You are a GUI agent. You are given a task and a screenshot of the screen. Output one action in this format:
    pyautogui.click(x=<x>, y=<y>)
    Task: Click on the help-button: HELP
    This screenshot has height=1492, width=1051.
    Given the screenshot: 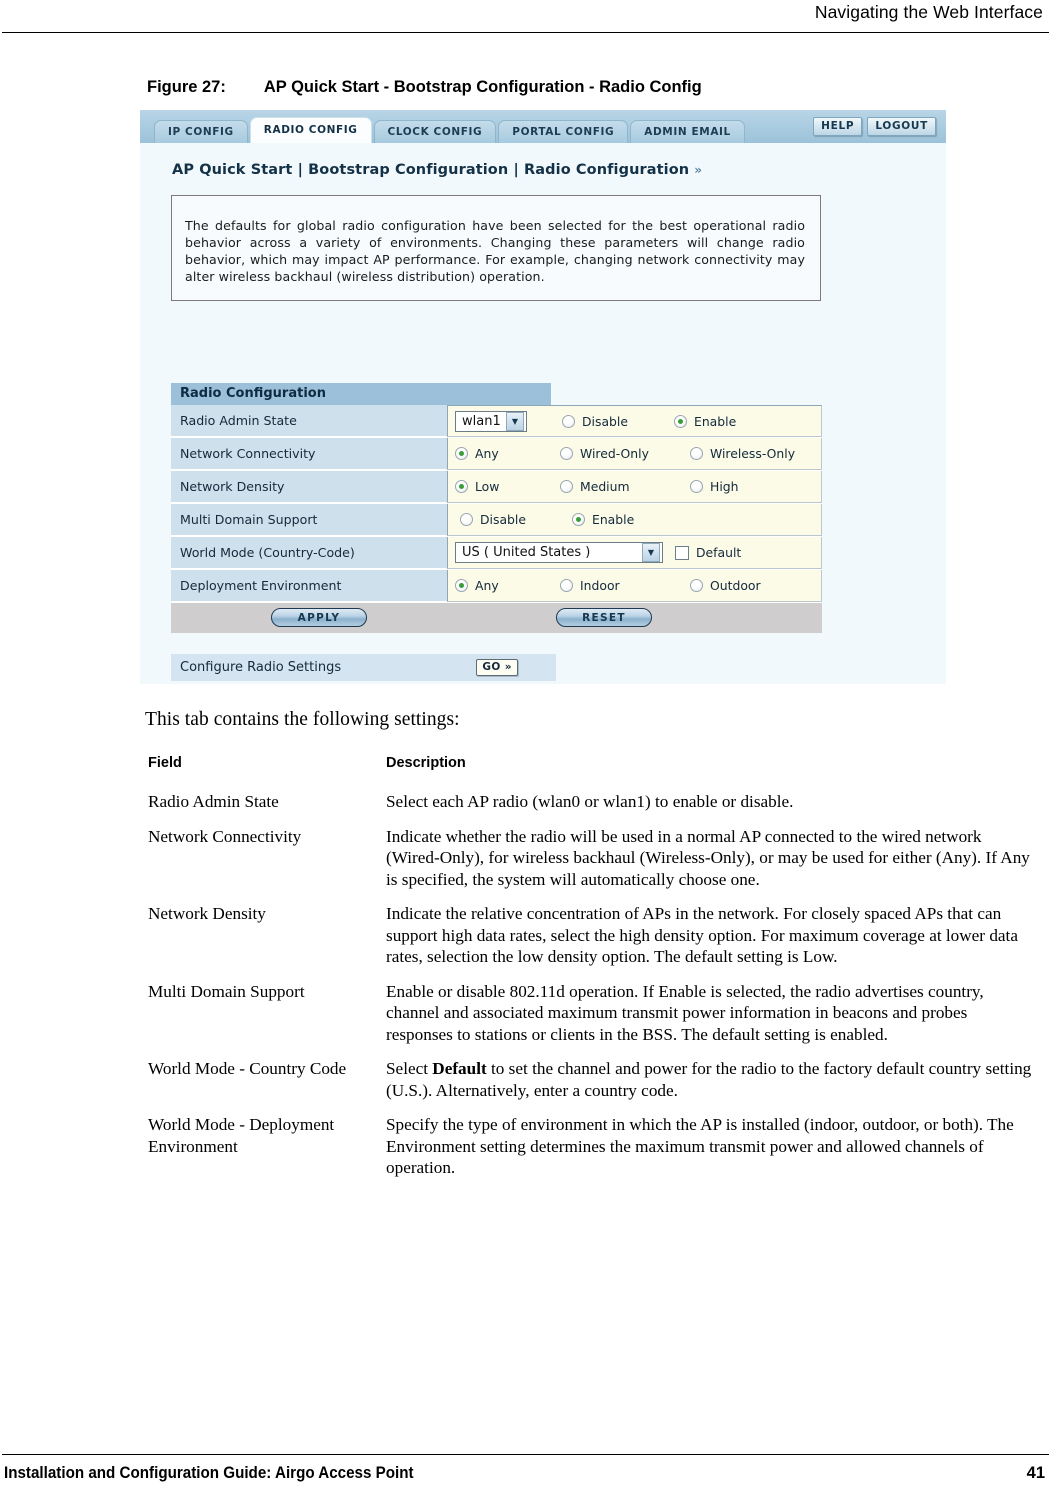 What is the action you would take?
    pyautogui.click(x=838, y=126)
    